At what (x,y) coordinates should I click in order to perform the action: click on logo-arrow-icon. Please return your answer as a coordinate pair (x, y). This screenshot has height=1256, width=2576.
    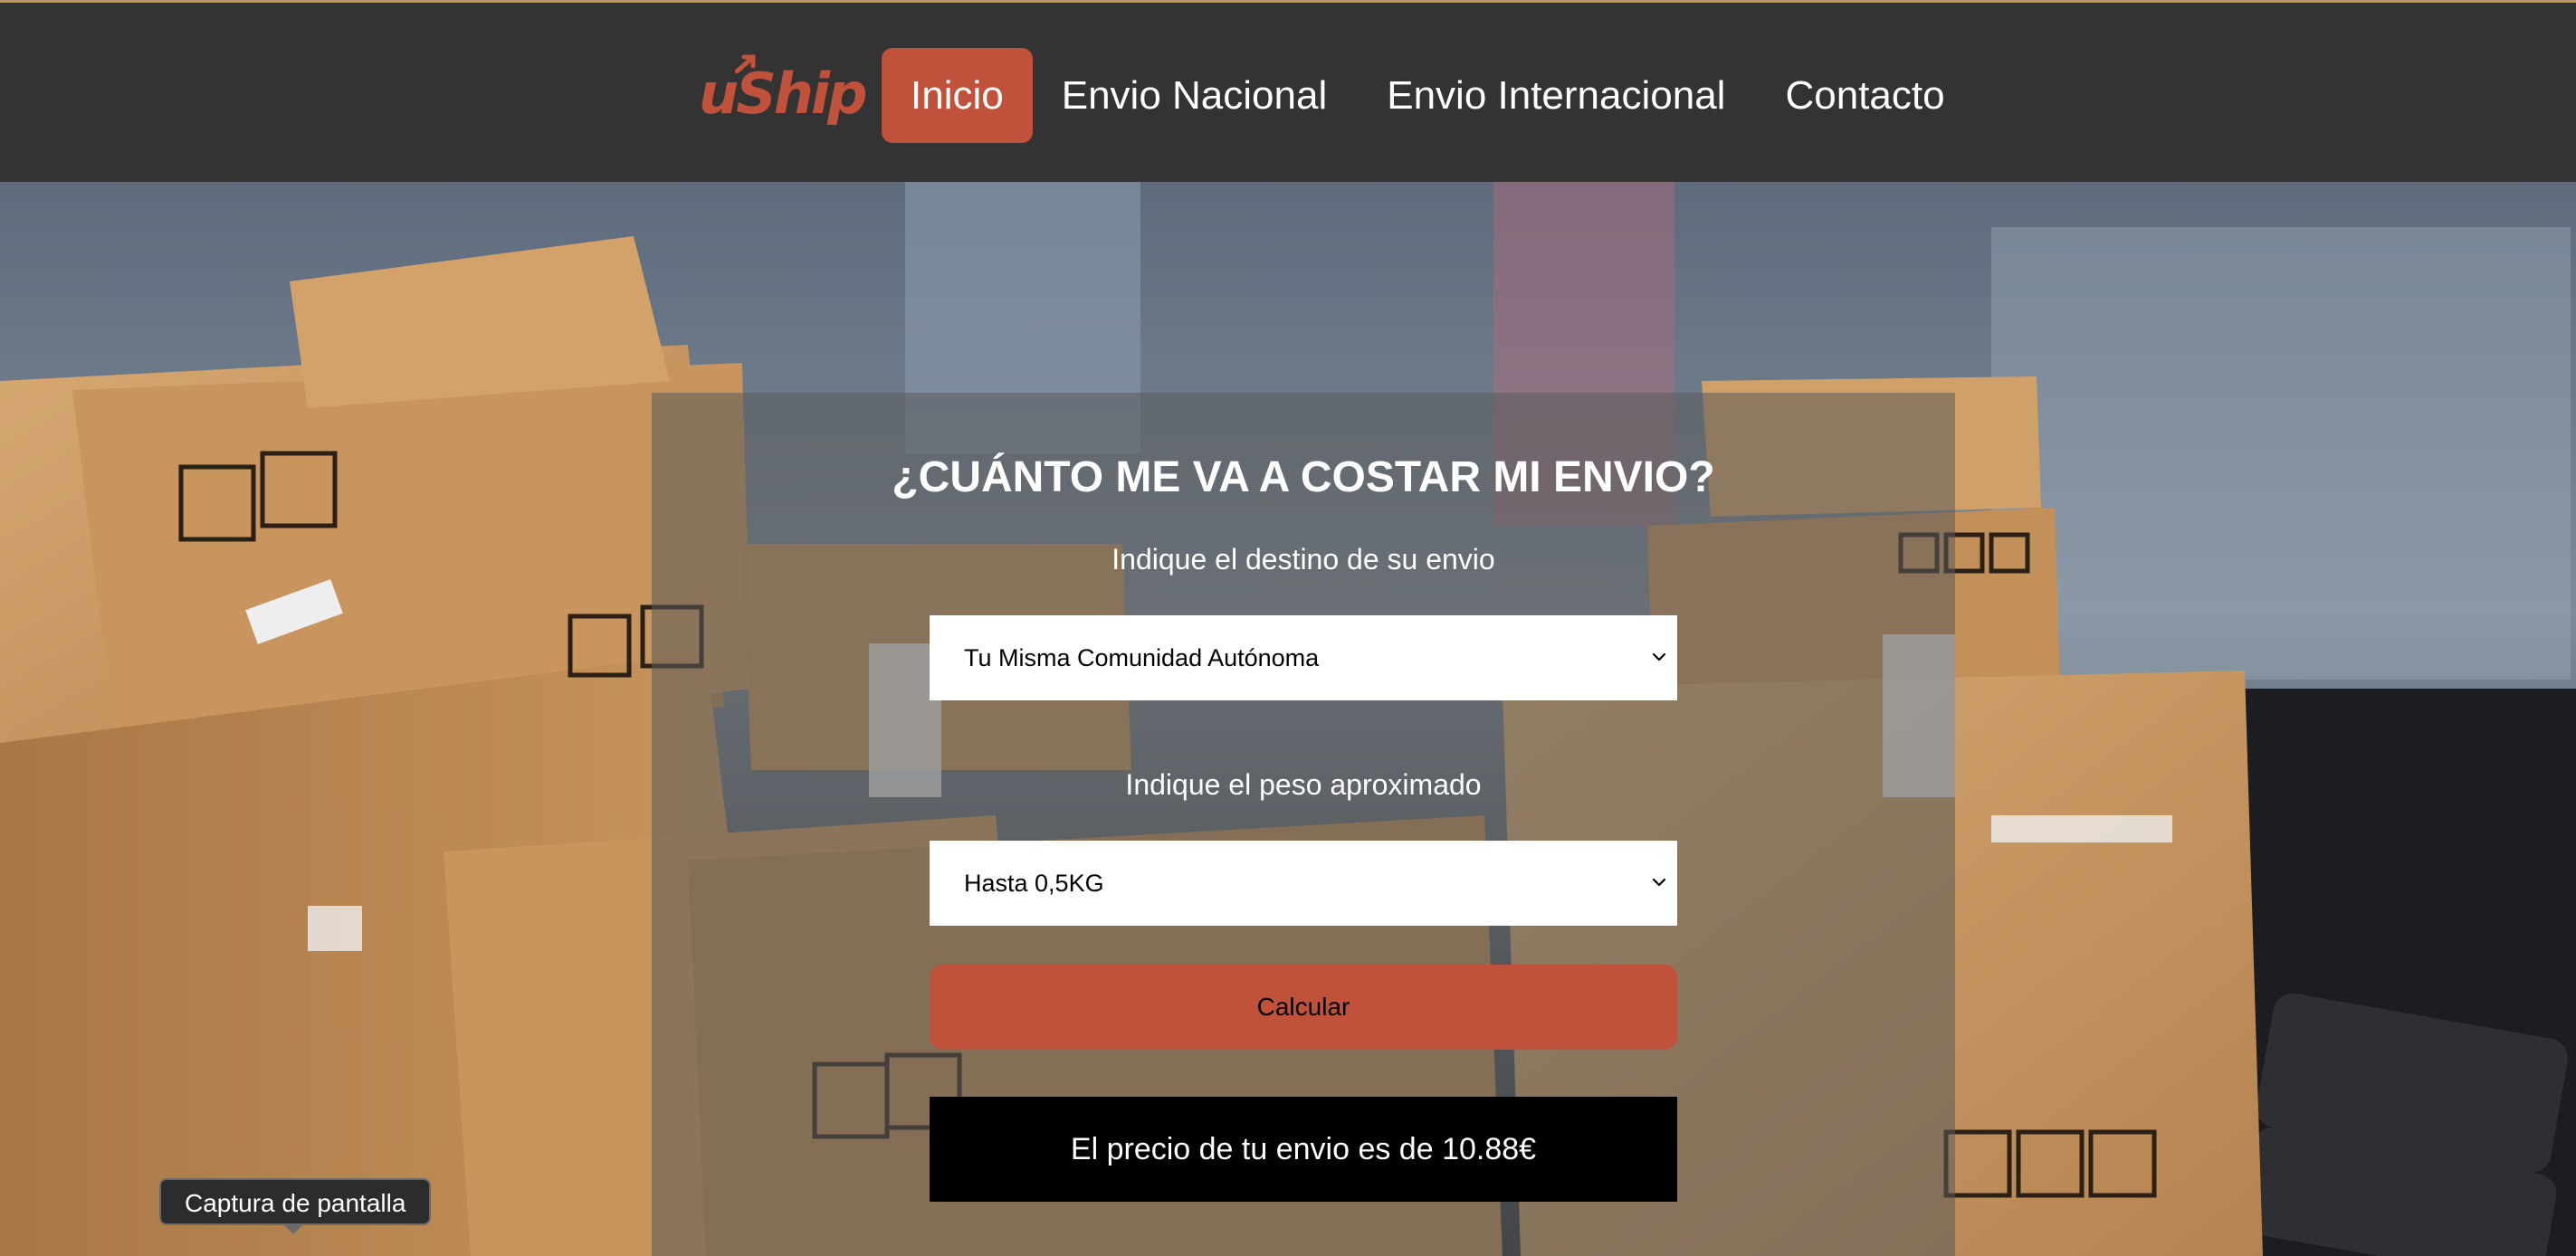
    Looking at the image, I should click on (746, 63).